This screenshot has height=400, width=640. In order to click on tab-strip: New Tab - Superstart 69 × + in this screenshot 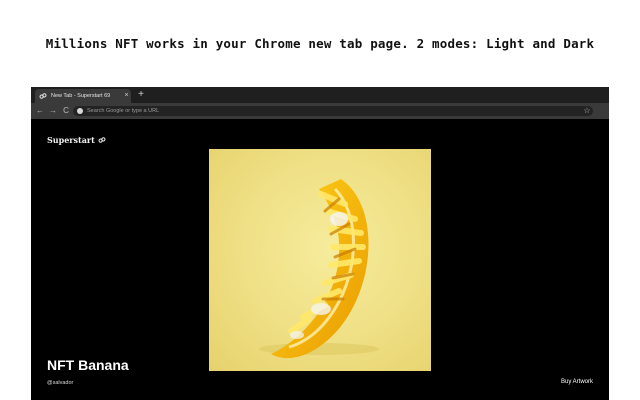, I will do `click(320, 95)`.